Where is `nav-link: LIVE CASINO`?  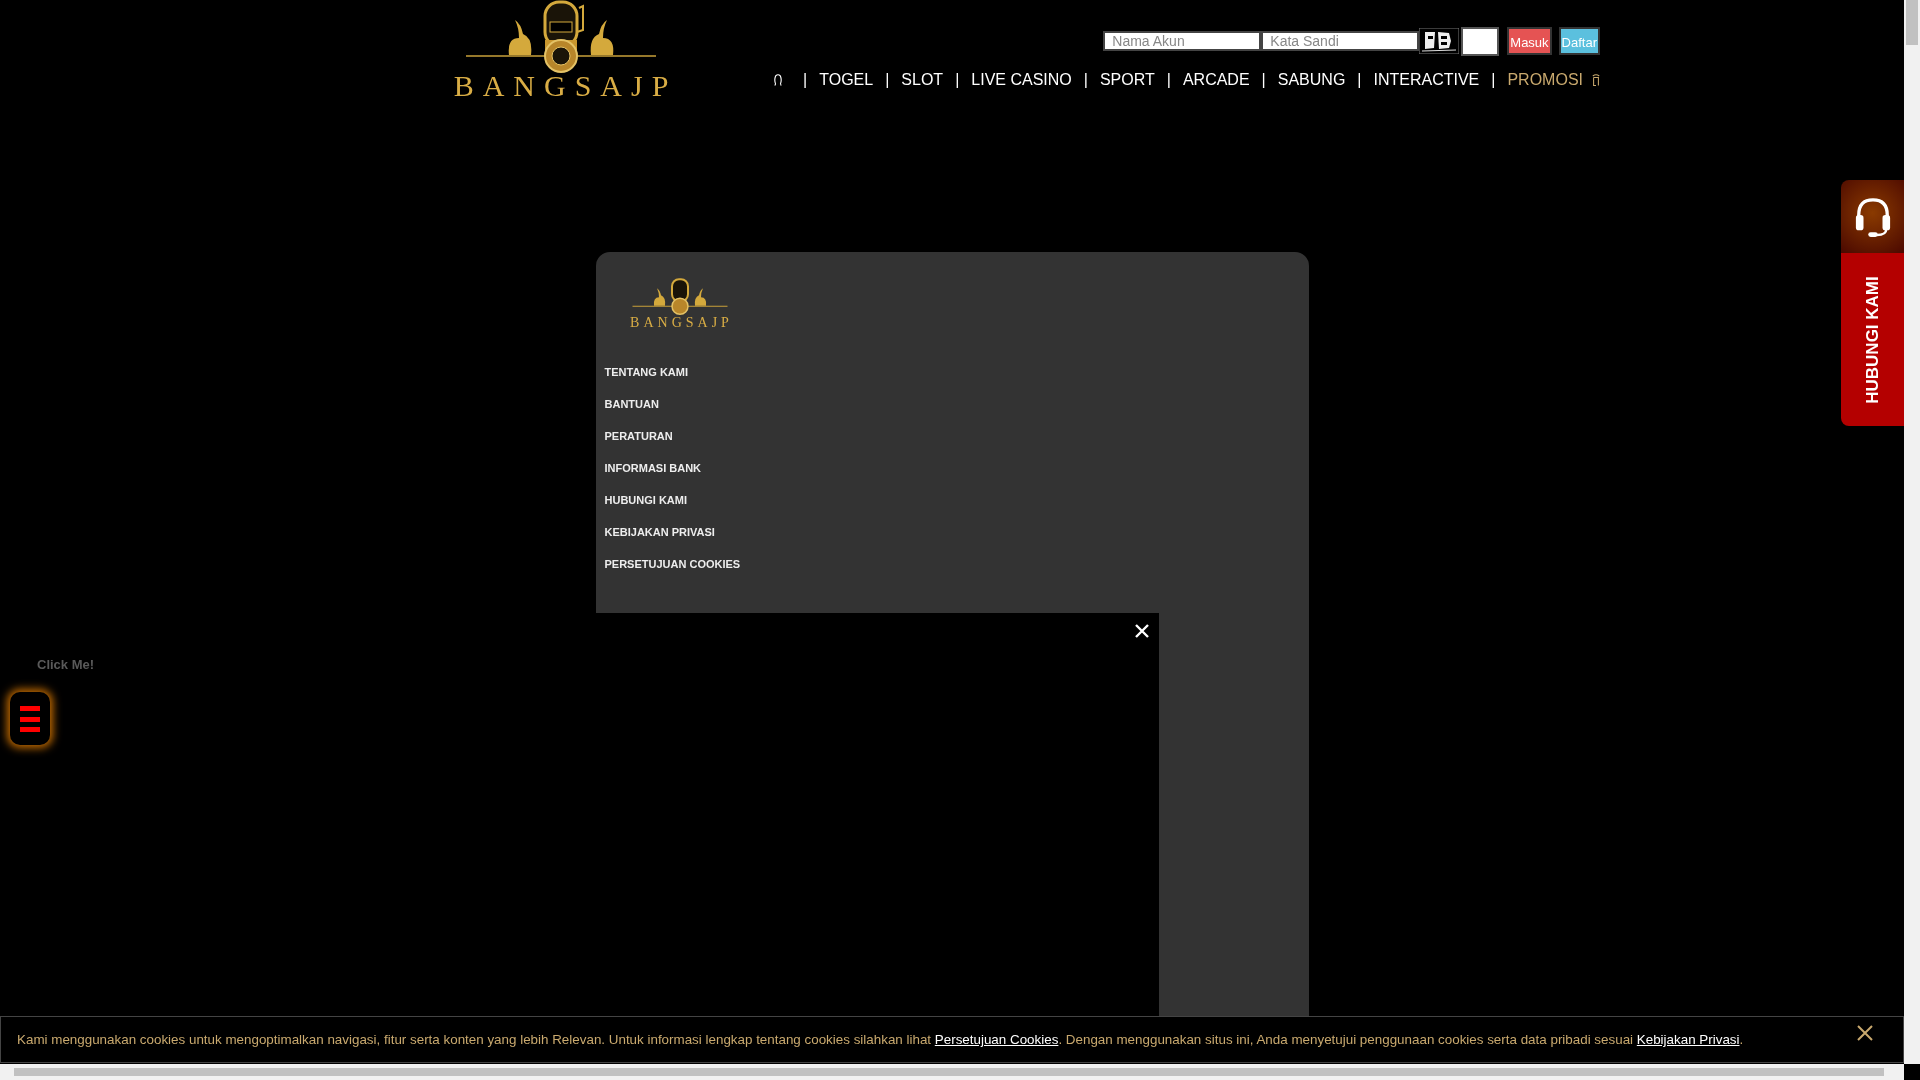 nav-link: LIVE CASINO is located at coordinates (1021, 80).